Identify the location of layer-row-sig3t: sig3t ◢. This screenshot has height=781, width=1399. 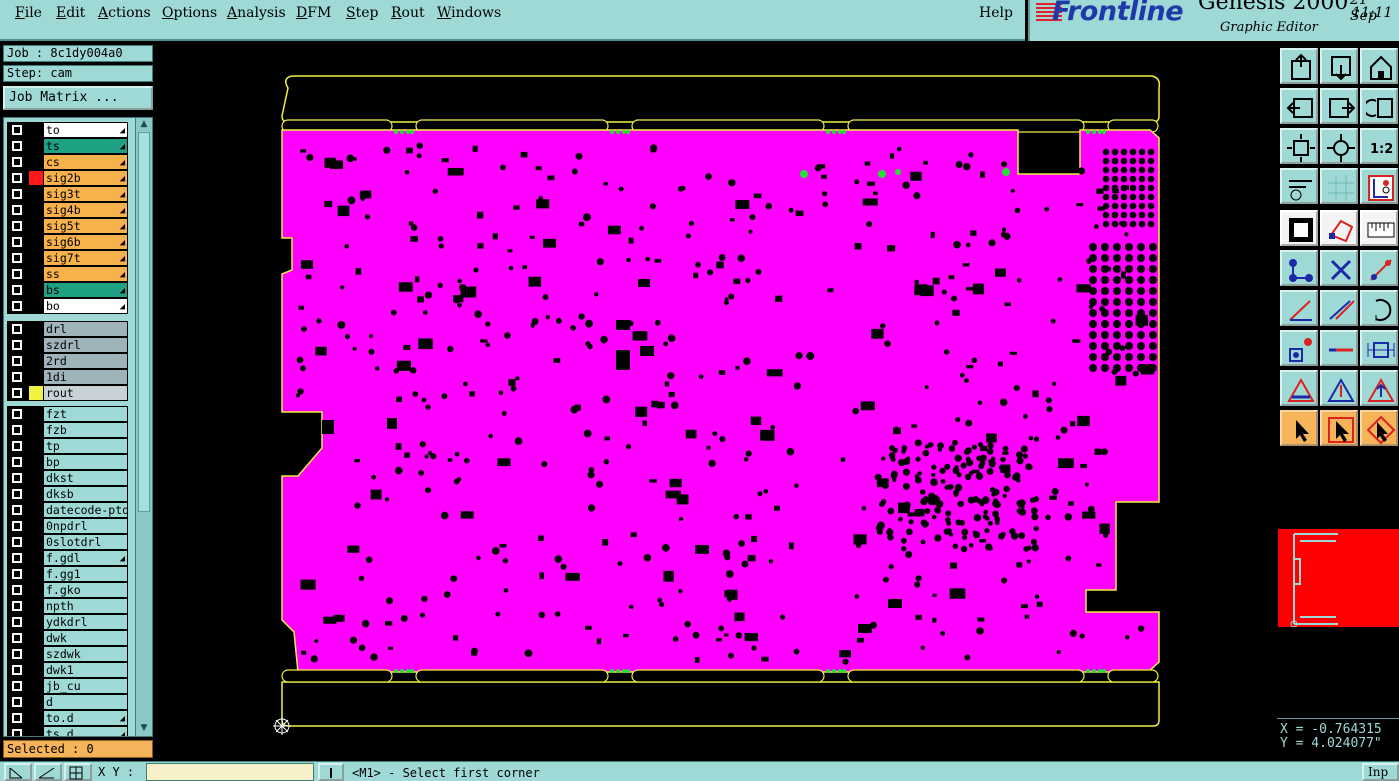
(67, 194).